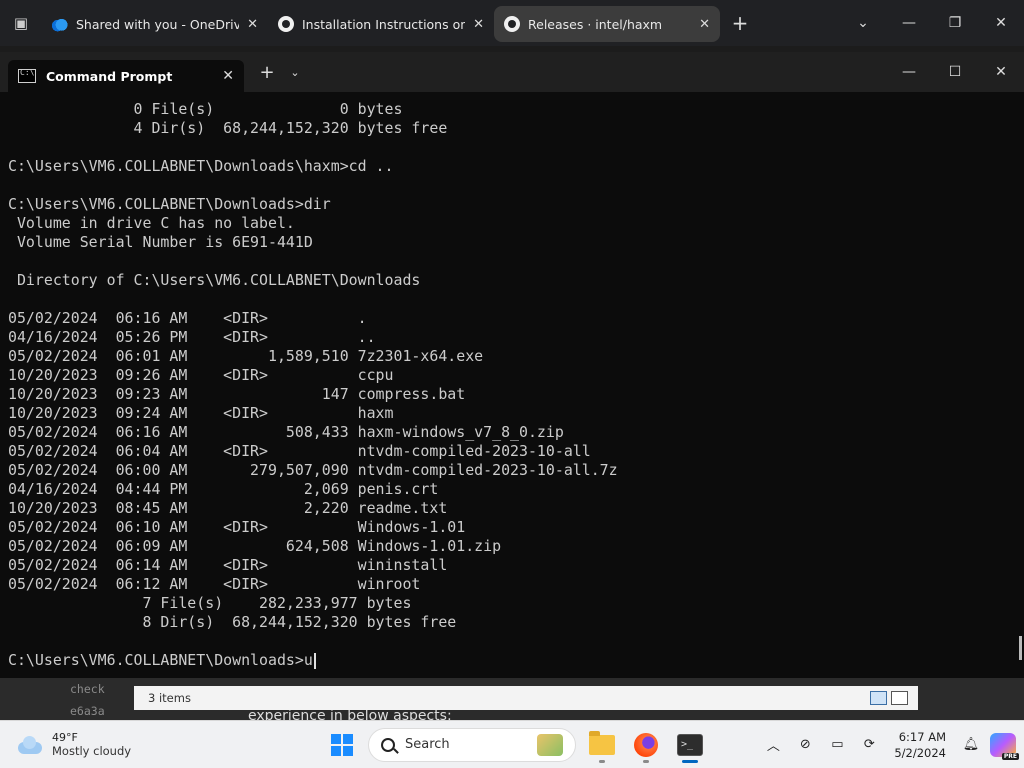 The width and height of the screenshot is (1024, 768). I want to click on terminal-line: Volume Serial Number is 6E91-441D, so click(160, 242).